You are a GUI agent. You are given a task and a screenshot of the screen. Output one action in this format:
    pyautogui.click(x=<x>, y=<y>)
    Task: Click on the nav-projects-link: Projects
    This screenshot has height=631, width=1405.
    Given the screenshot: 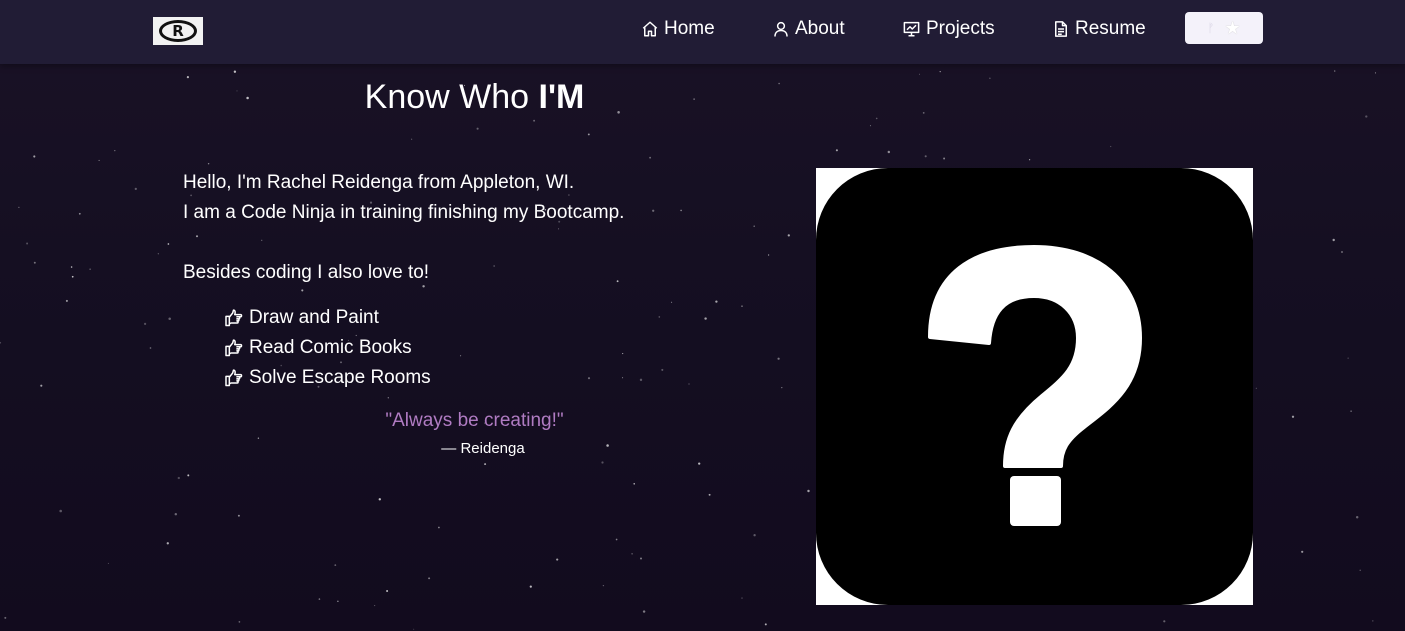 What is the action you would take?
    pyautogui.click(x=948, y=29)
    